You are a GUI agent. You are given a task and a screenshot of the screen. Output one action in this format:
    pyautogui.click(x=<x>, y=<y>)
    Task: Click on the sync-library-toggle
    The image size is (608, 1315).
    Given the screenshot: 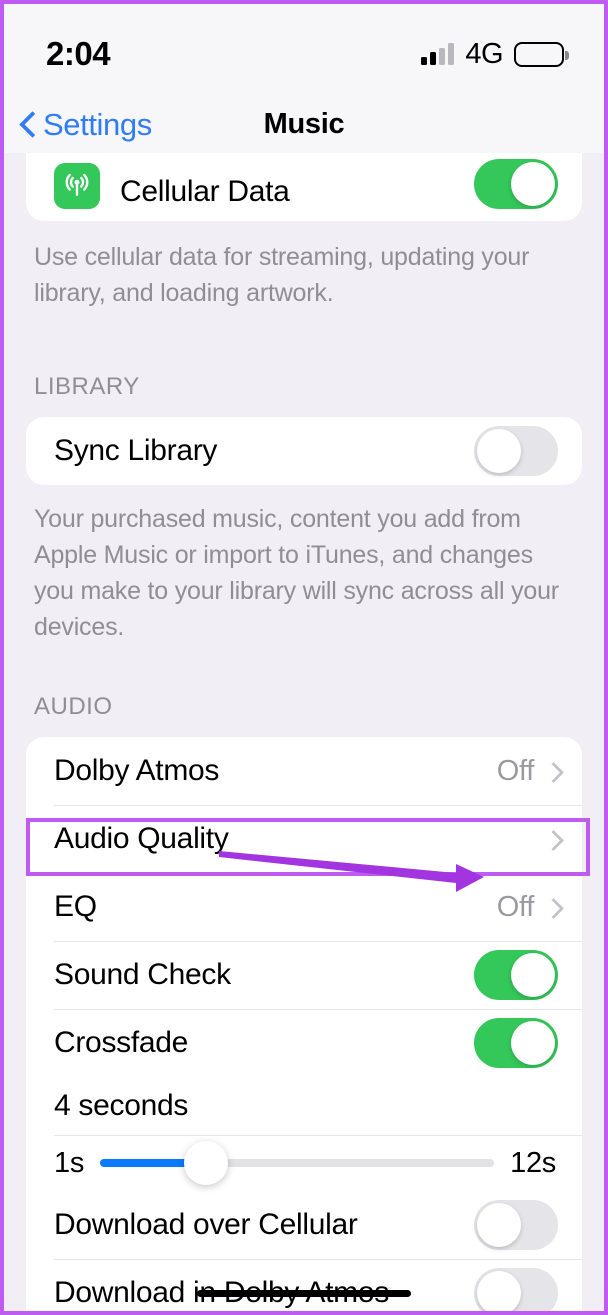 What is the action you would take?
    pyautogui.click(x=516, y=451)
    